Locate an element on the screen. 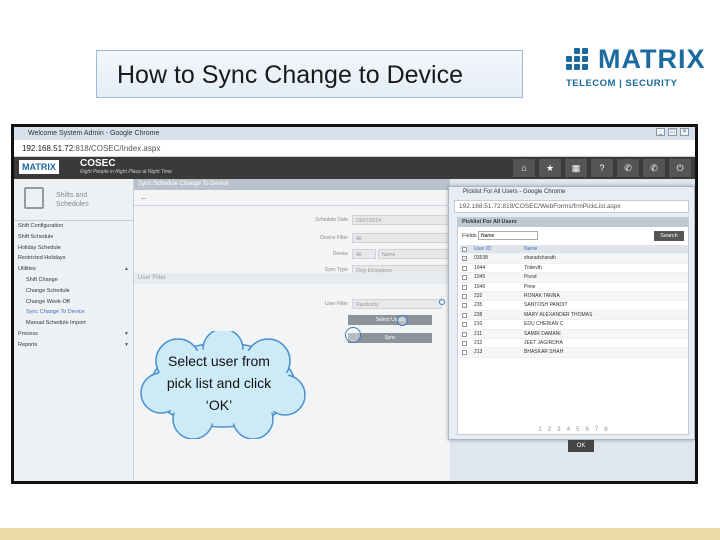  table-row: 238 MARY ALEXANDER THOMAS is located at coordinates (574, 315).